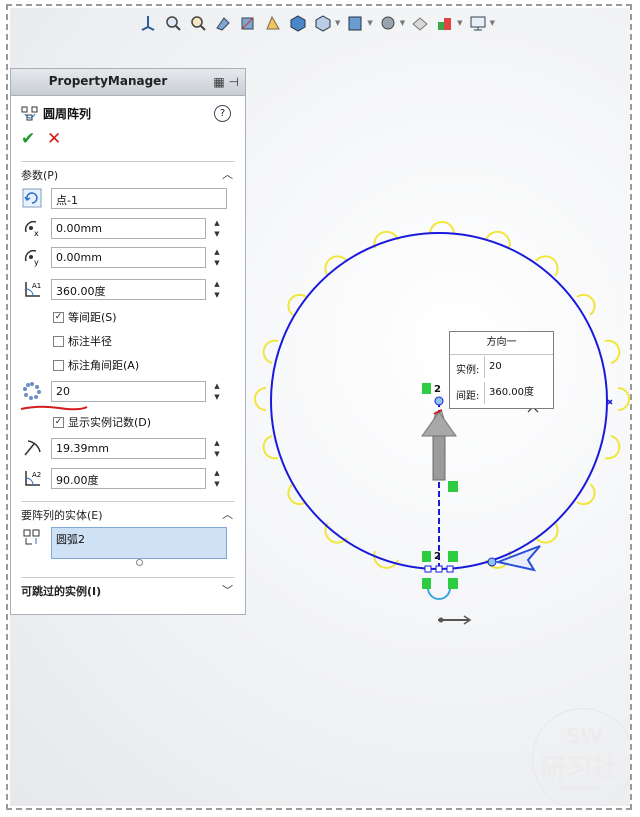  What do you see at coordinates (492, 562) in the screenshot?
I see `end-point` at bounding box center [492, 562].